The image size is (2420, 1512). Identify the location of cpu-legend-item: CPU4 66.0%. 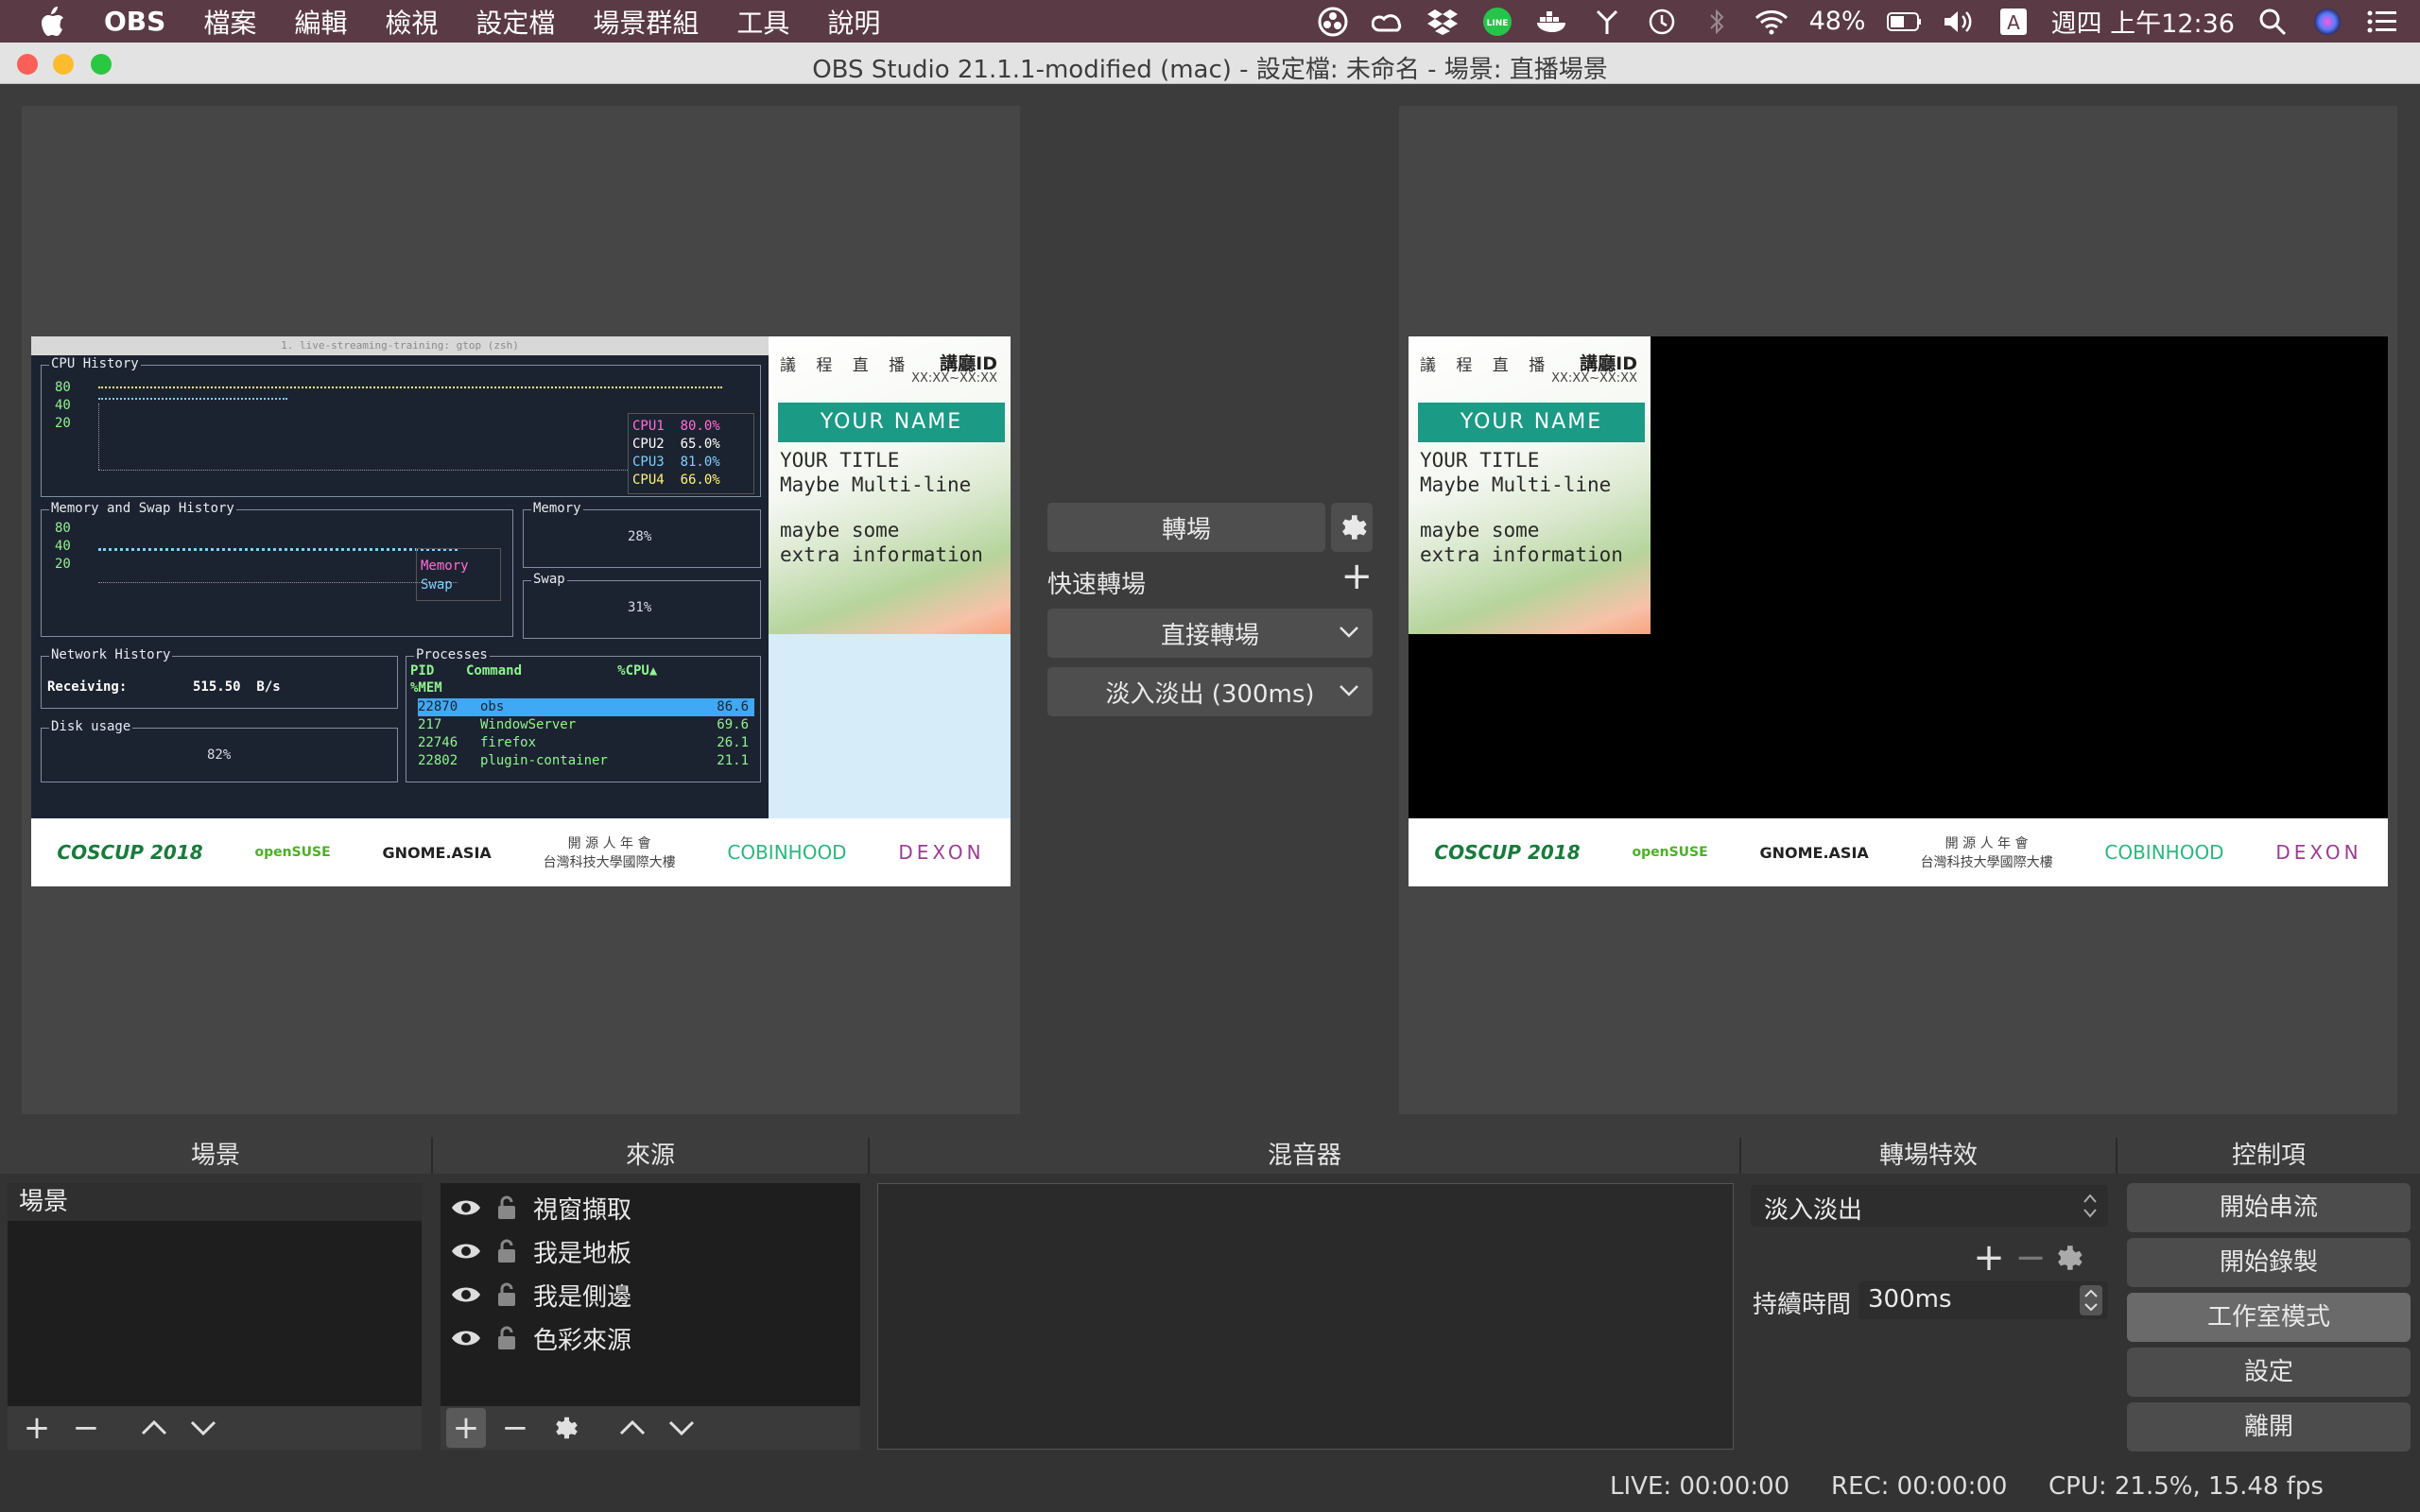
(676, 480).